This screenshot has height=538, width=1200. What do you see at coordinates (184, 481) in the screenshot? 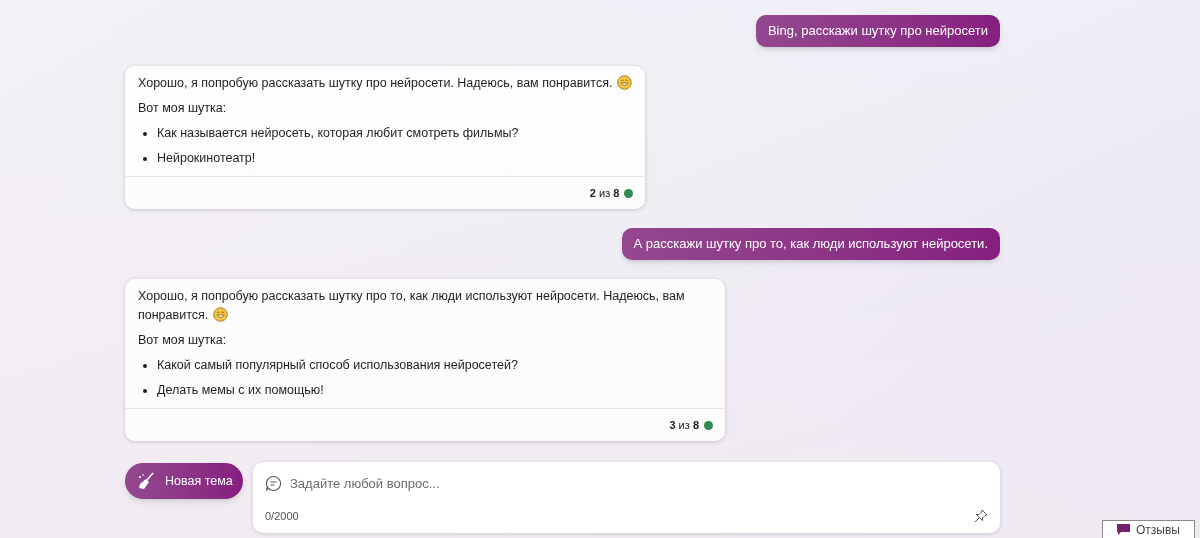
I see `new-topic-button: Новая тема` at bounding box center [184, 481].